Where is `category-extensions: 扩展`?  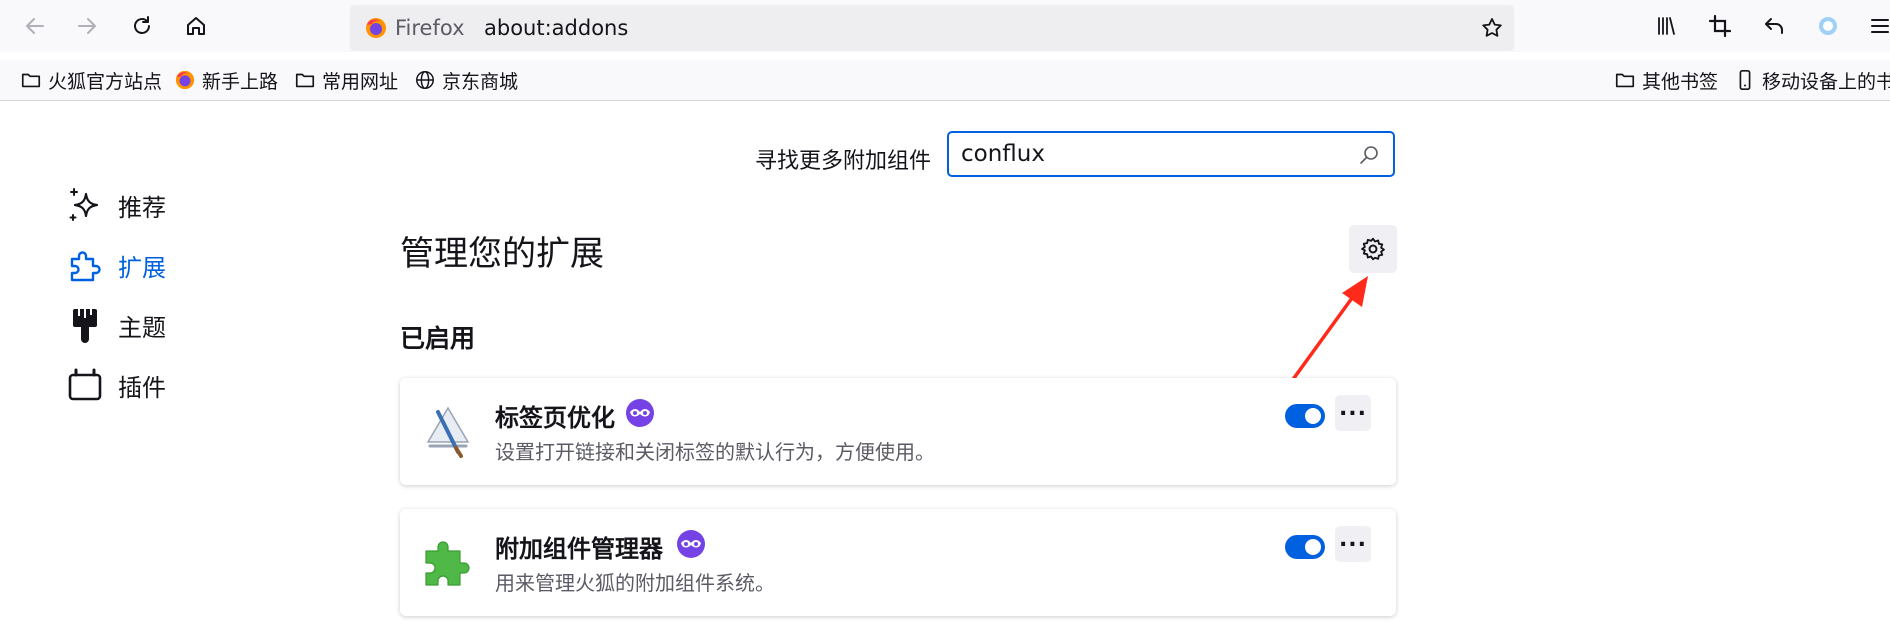 category-extensions: 扩展 is located at coordinates (116, 265).